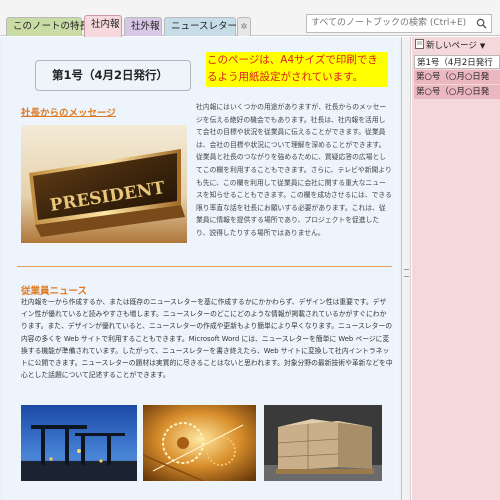 The image size is (500, 500). Describe the element at coordinates (406, 273) in the screenshot. I see `splitter-grip` at that location.